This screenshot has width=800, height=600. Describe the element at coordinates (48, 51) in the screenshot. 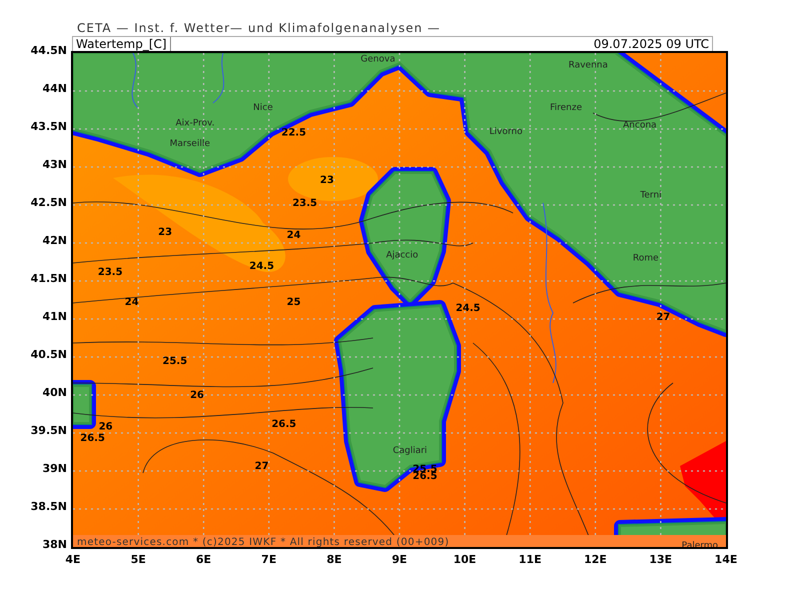

I see `latitude-label: 44.5N` at that location.